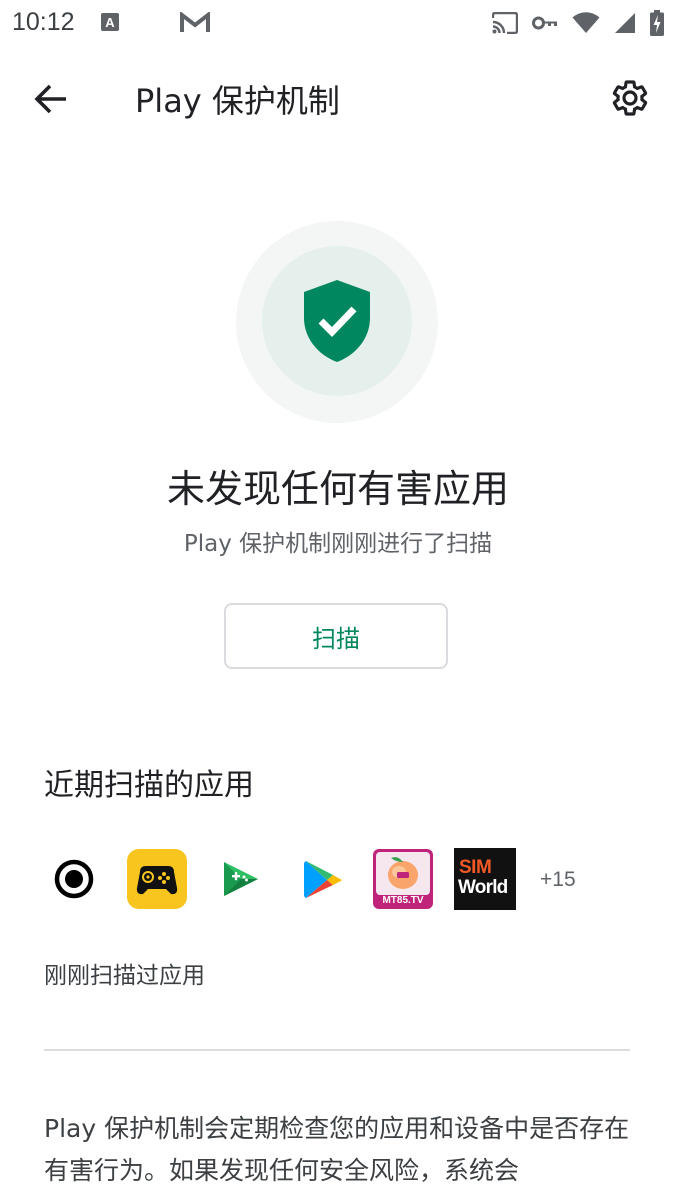 The width and height of the screenshot is (676, 1201). What do you see at coordinates (43, 22) in the screenshot?
I see `status-time: 10:12` at bounding box center [43, 22].